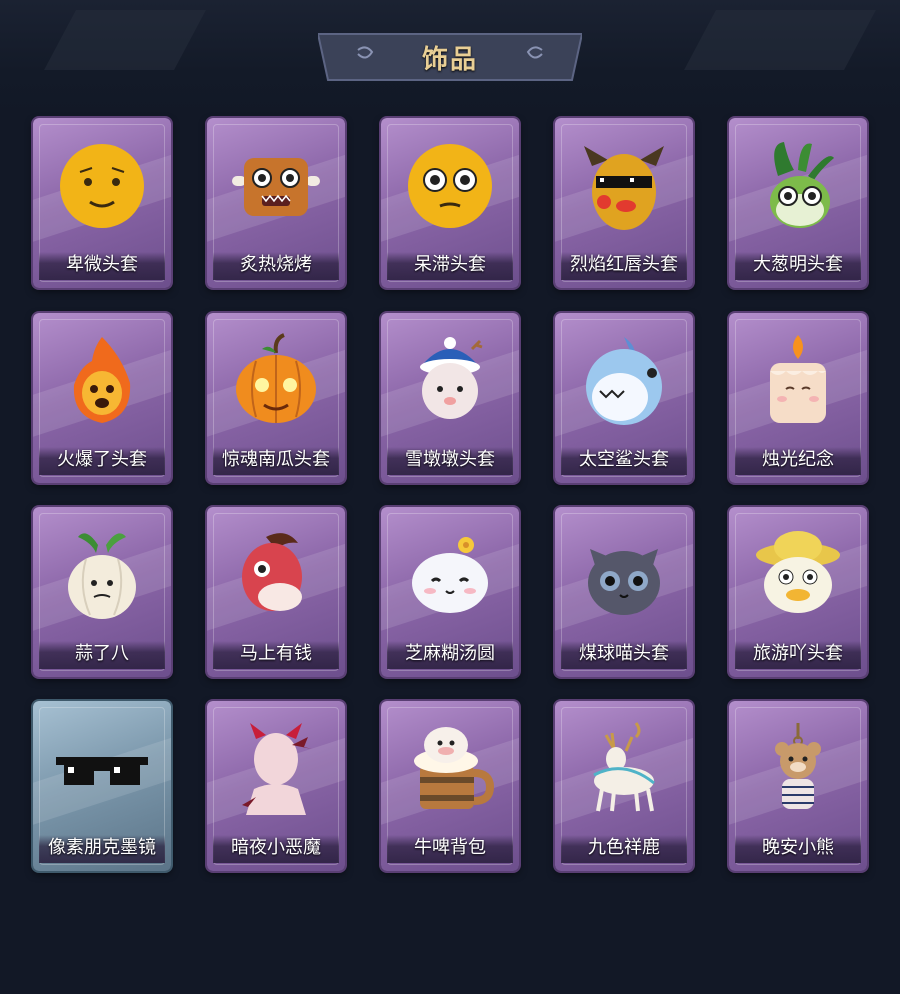  I want to click on fire-spirit-icon, so click(102, 381).